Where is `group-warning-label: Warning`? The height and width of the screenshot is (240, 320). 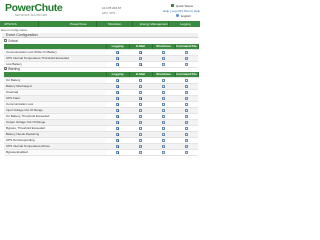 group-warning-label: Warning is located at coordinates (14, 69).